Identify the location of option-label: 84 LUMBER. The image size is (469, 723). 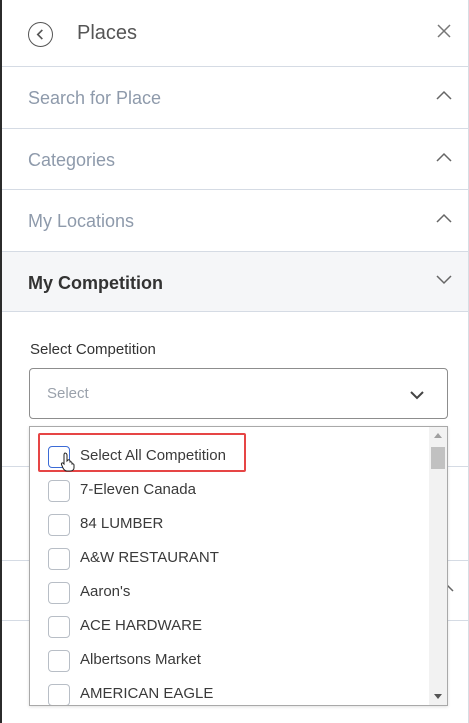
(122, 523).